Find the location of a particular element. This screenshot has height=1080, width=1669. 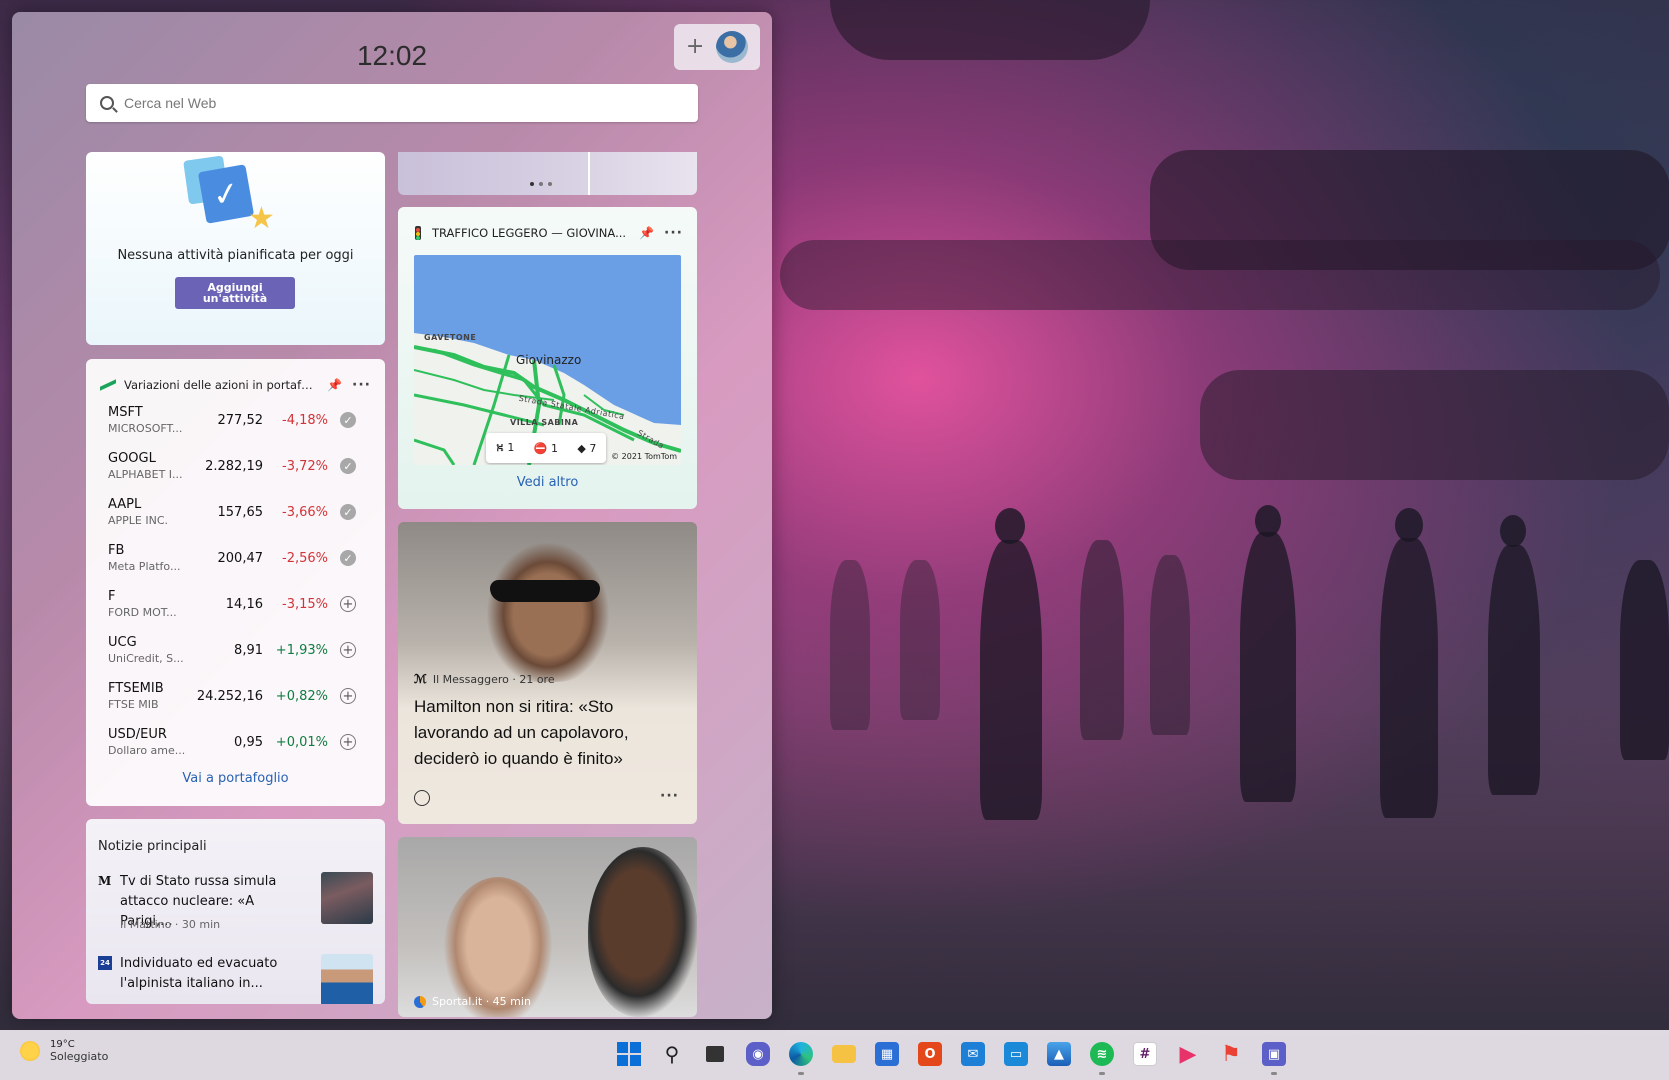

stock-row: UCG UniCredit, S... 8,91 +1,93% + is located at coordinates (235, 650).